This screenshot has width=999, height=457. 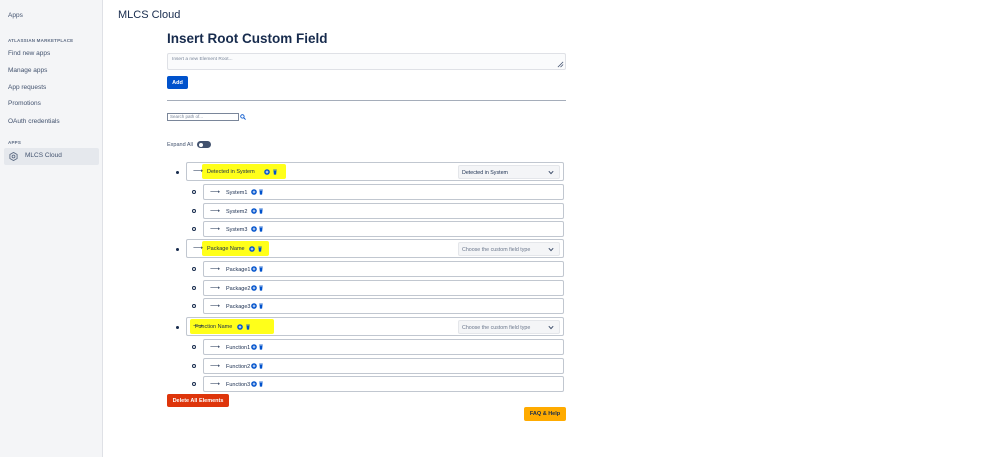 What do you see at coordinates (509, 172) in the screenshot?
I see `field-type-select: Detected in System` at bounding box center [509, 172].